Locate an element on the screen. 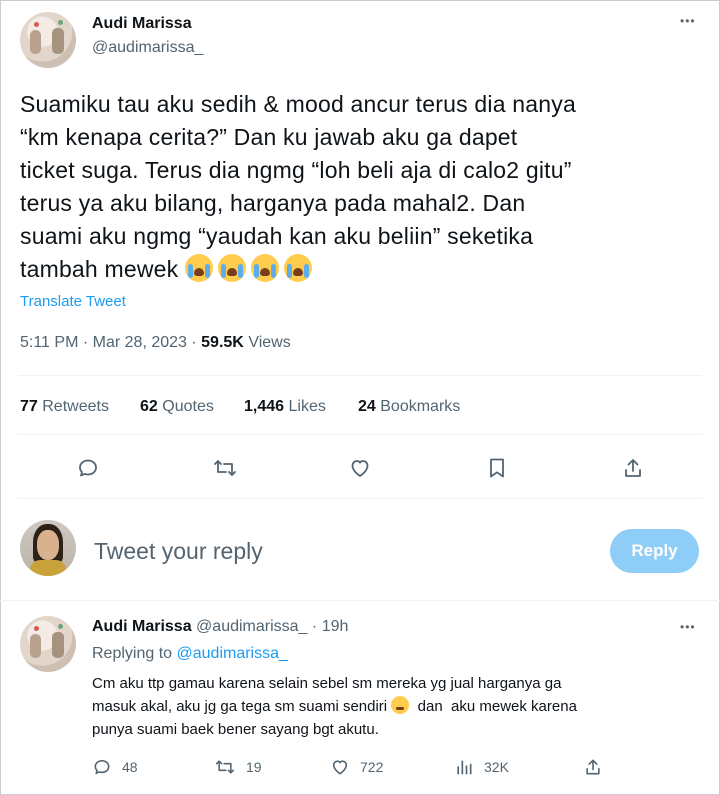 The image size is (720, 795). reply-retweets-count: 19 is located at coordinates (254, 767).